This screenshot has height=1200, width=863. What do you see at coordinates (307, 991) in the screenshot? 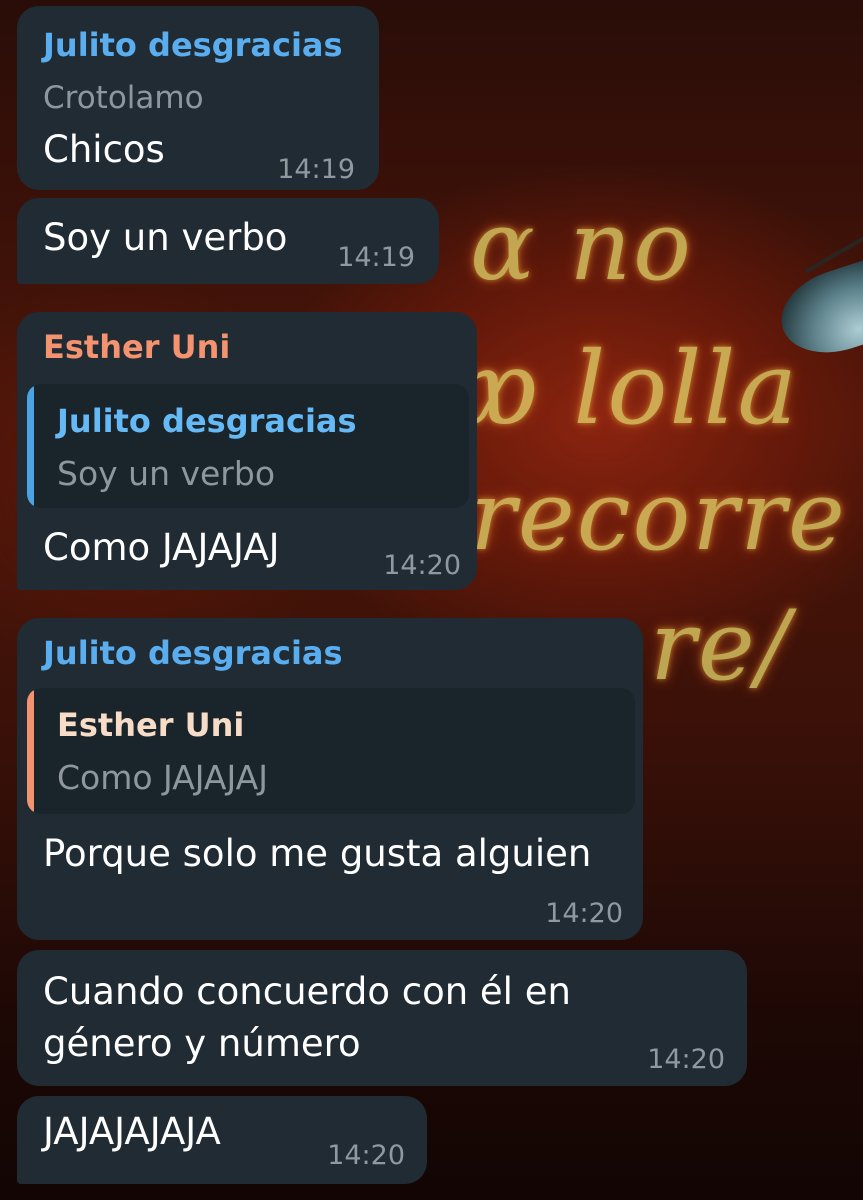
I see `message-text: Cuando concuerdo con él en` at bounding box center [307, 991].